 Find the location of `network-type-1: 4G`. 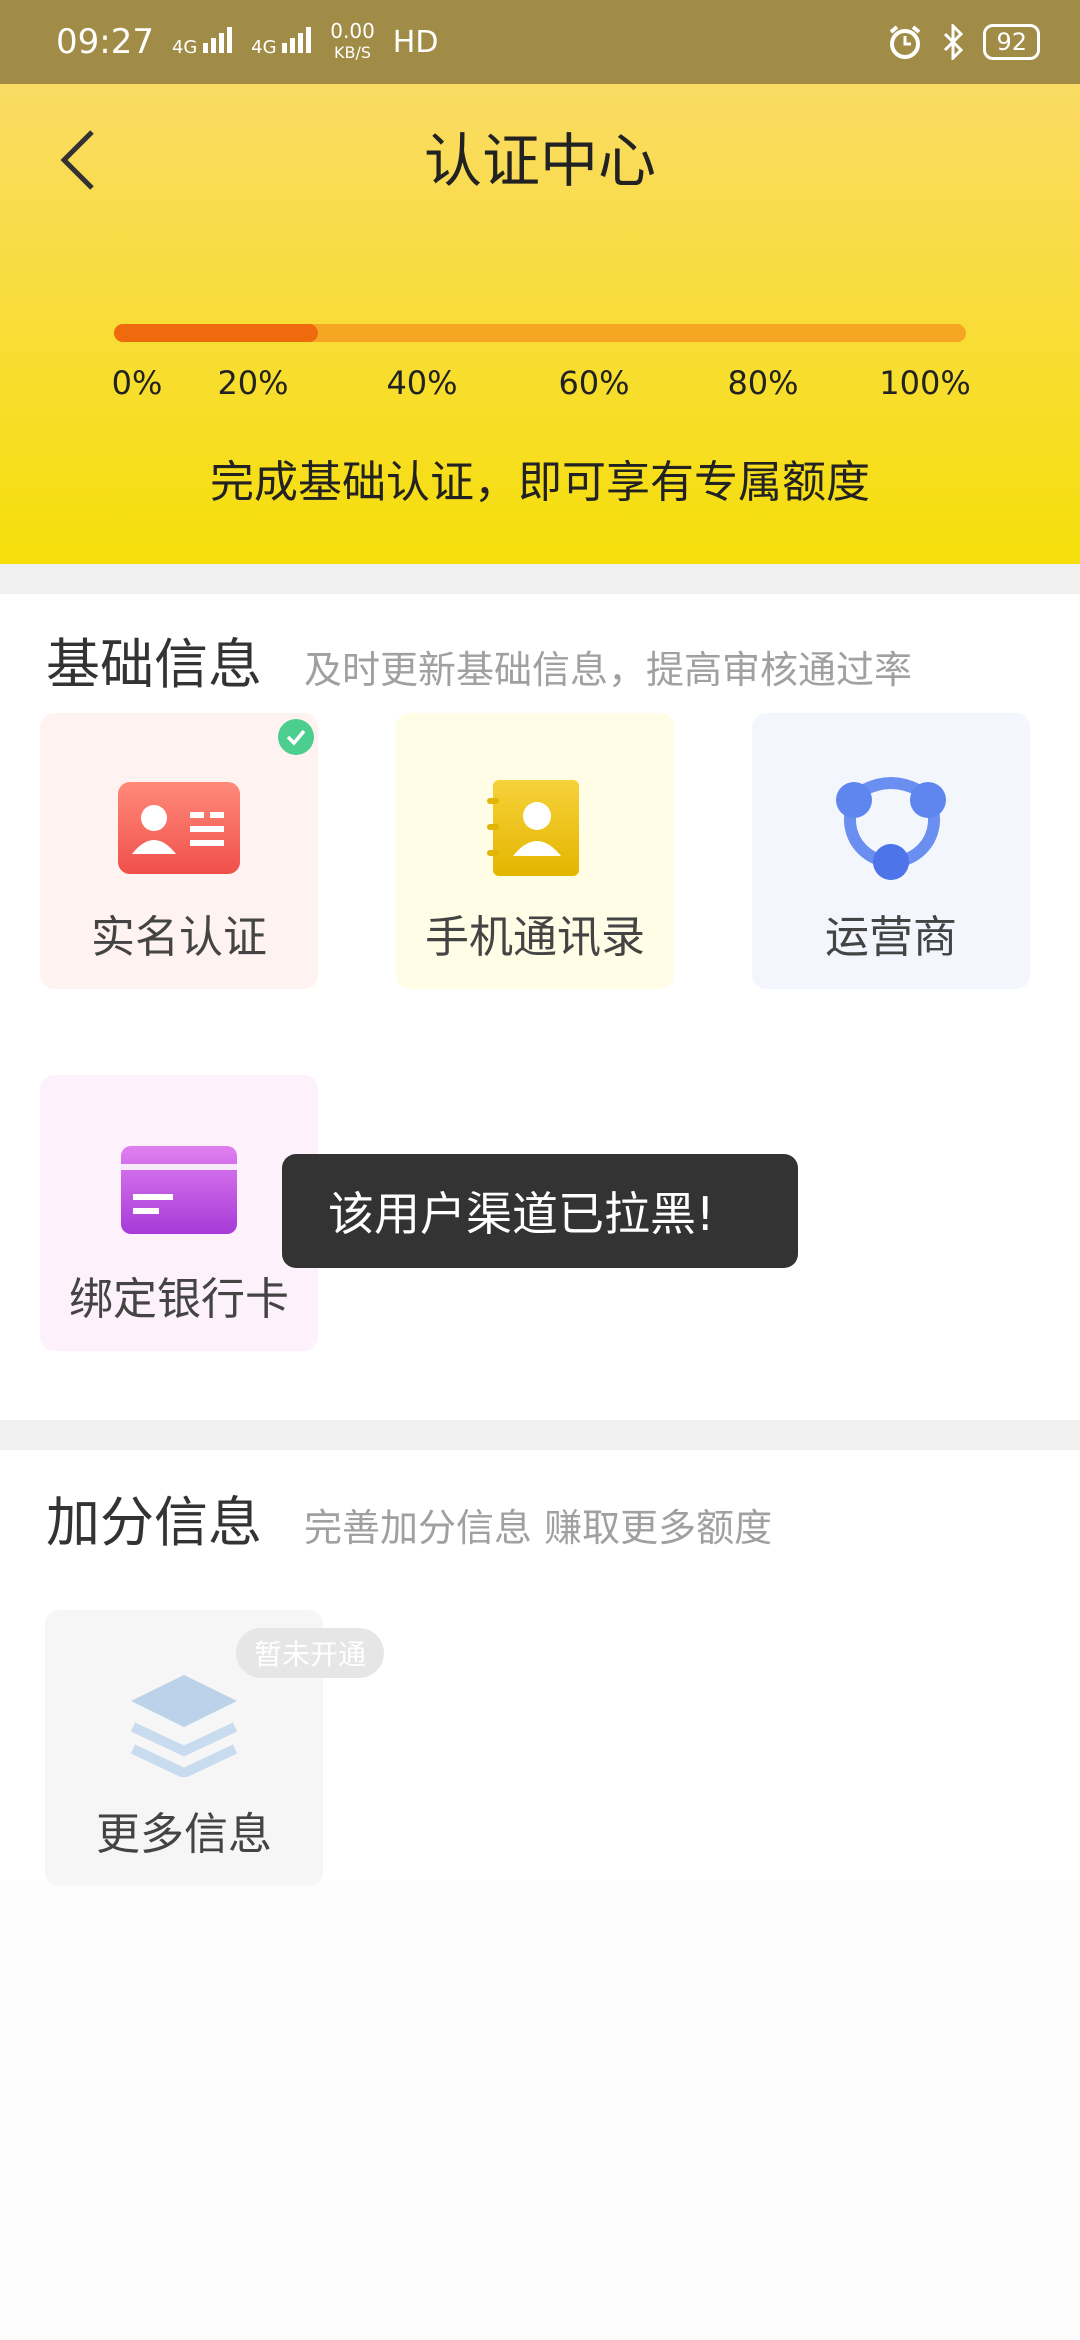

network-type-1: 4G is located at coordinates (202, 42).